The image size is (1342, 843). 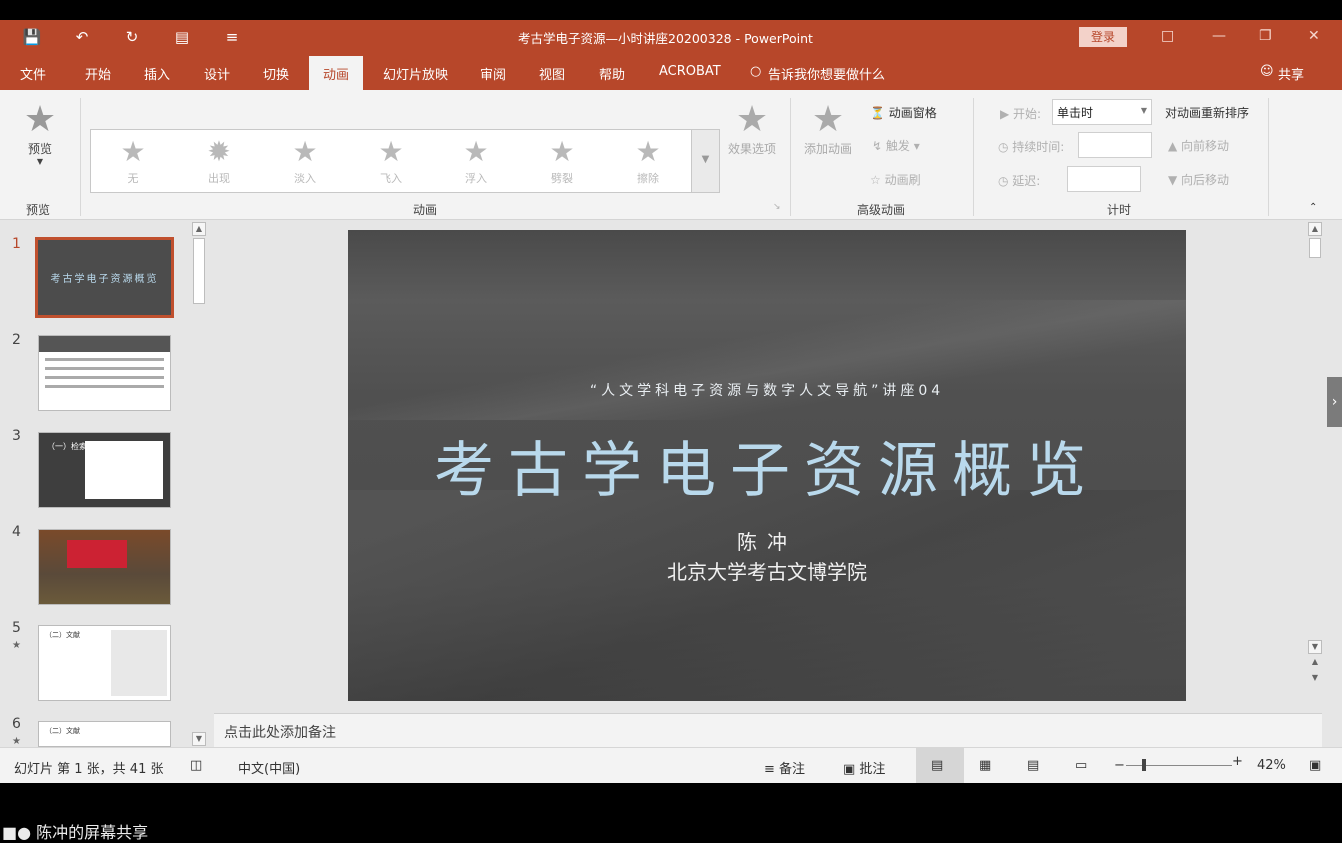 What do you see at coordinates (1315, 765) in the screenshot?
I see `fit-to-window-icon: ▣` at bounding box center [1315, 765].